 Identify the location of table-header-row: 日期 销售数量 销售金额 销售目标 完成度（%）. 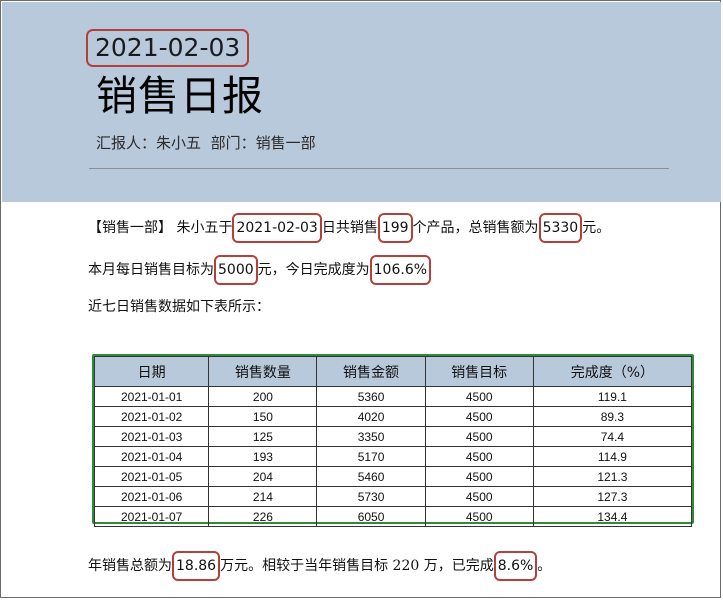
(393, 371).